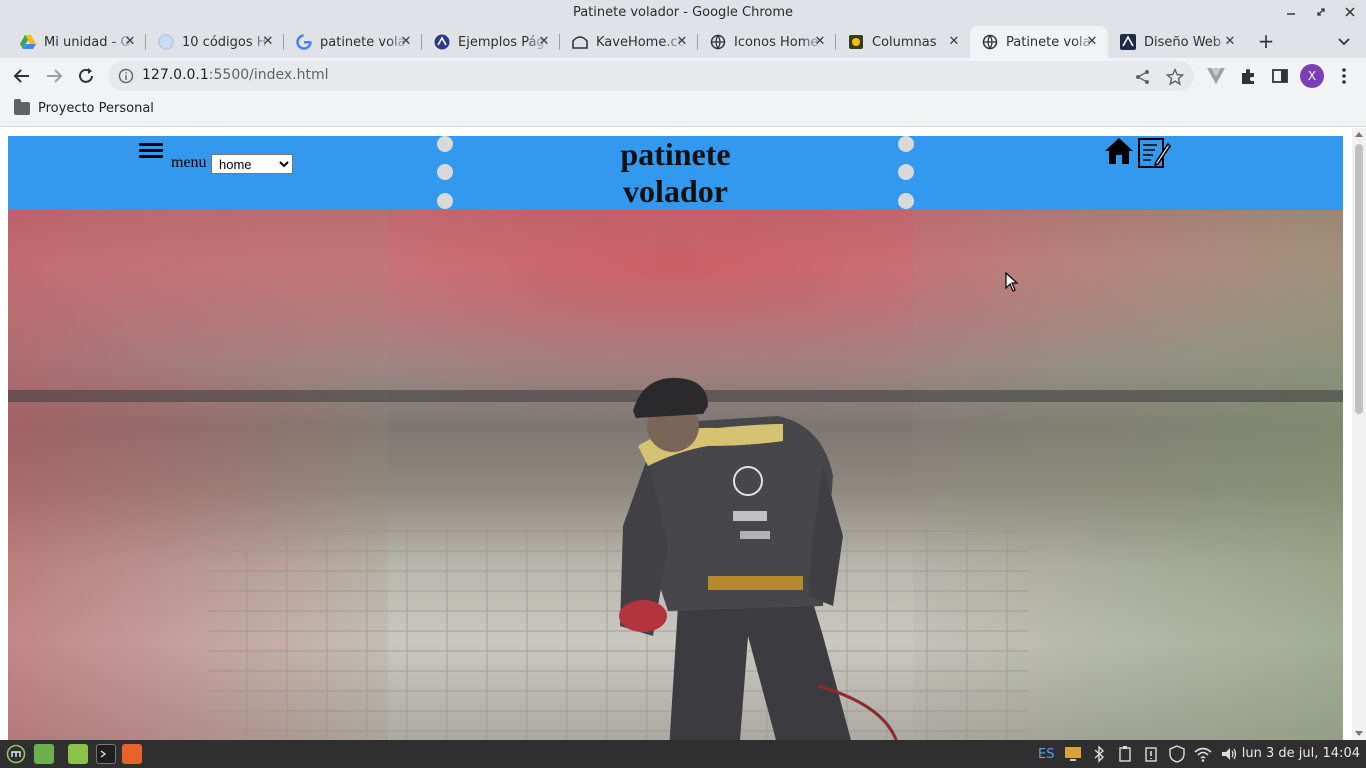 Image resolution: width=1366 pixels, height=768 pixels. What do you see at coordinates (106, 754) in the screenshot?
I see `terminal-icon` at bounding box center [106, 754].